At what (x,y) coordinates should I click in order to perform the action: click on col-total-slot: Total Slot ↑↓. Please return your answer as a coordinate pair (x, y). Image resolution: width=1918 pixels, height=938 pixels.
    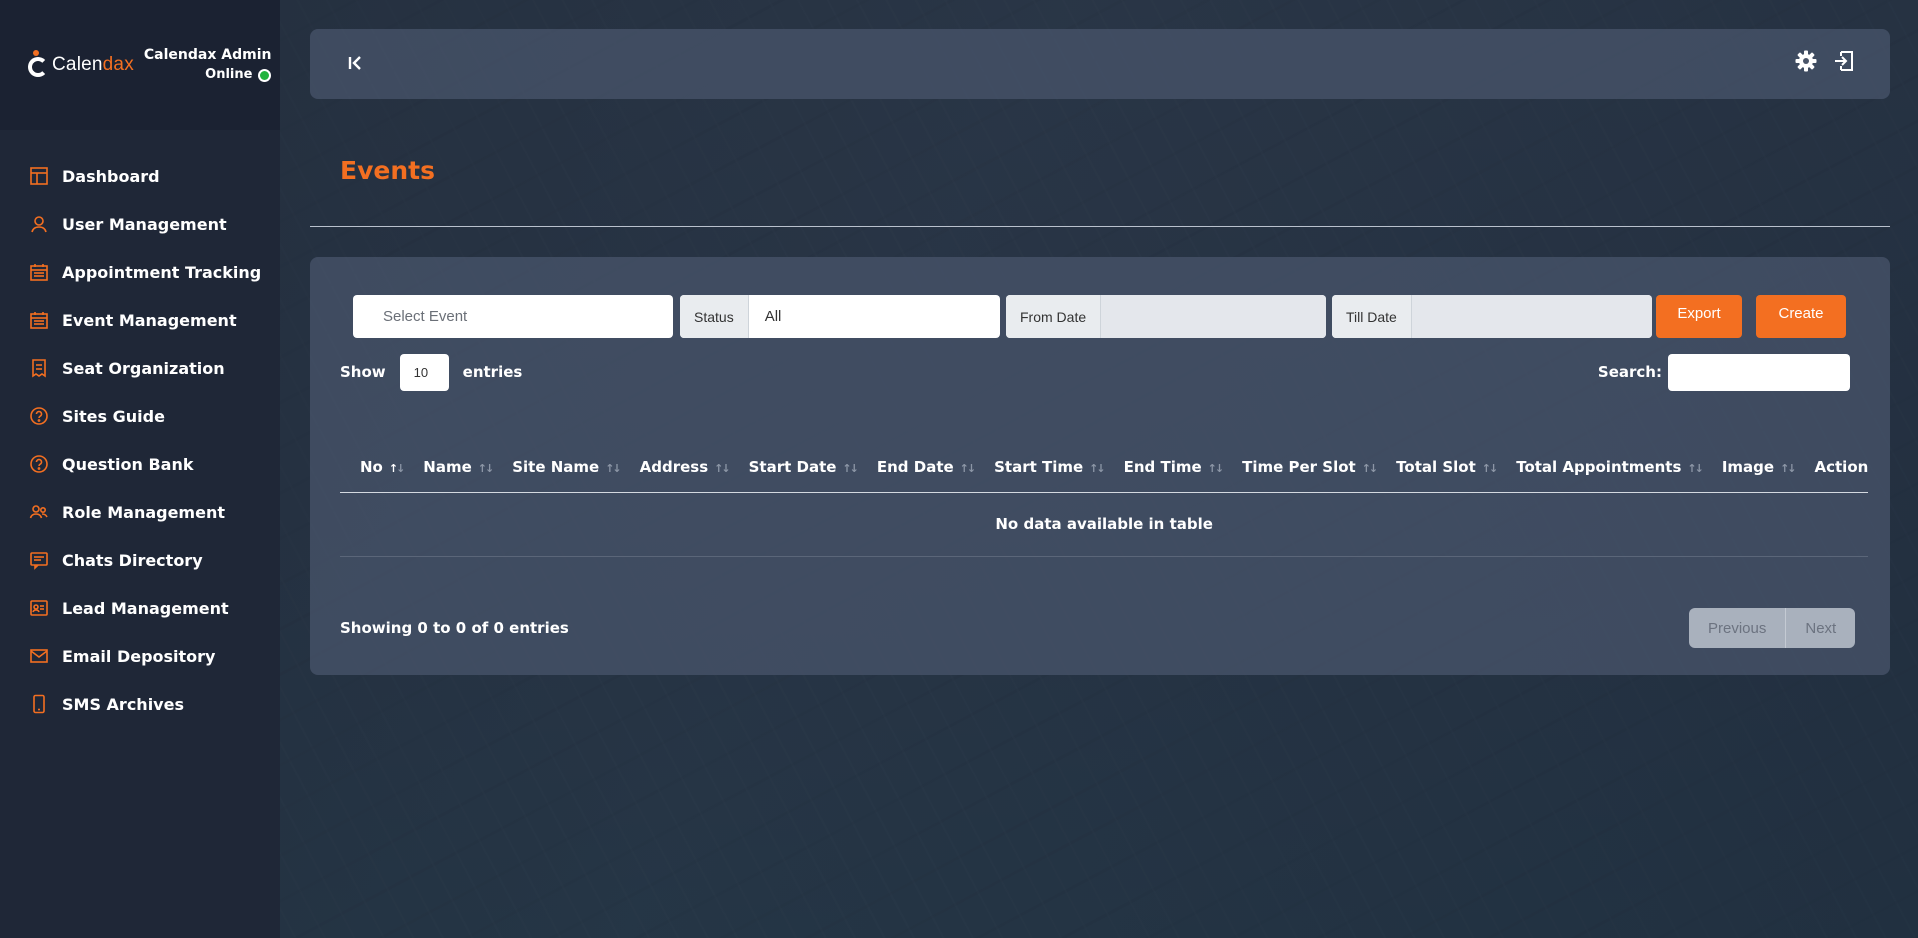
    Looking at the image, I should click on (1437, 467).